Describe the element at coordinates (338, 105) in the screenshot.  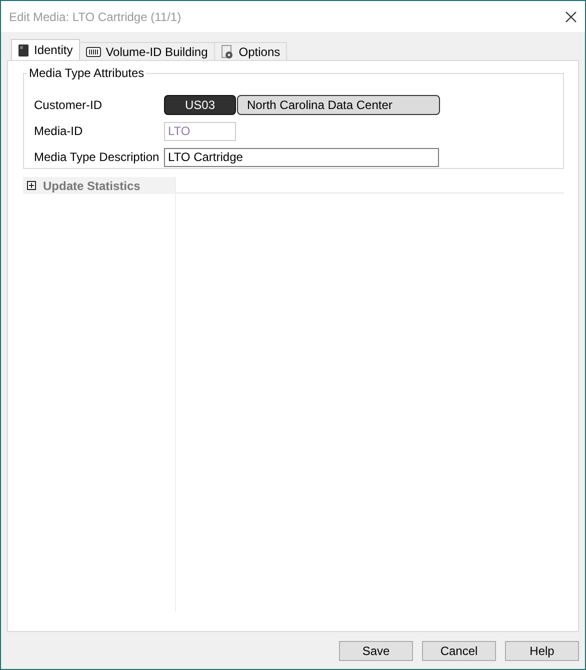
I see `customer-name: North Carolina Data Center` at that location.